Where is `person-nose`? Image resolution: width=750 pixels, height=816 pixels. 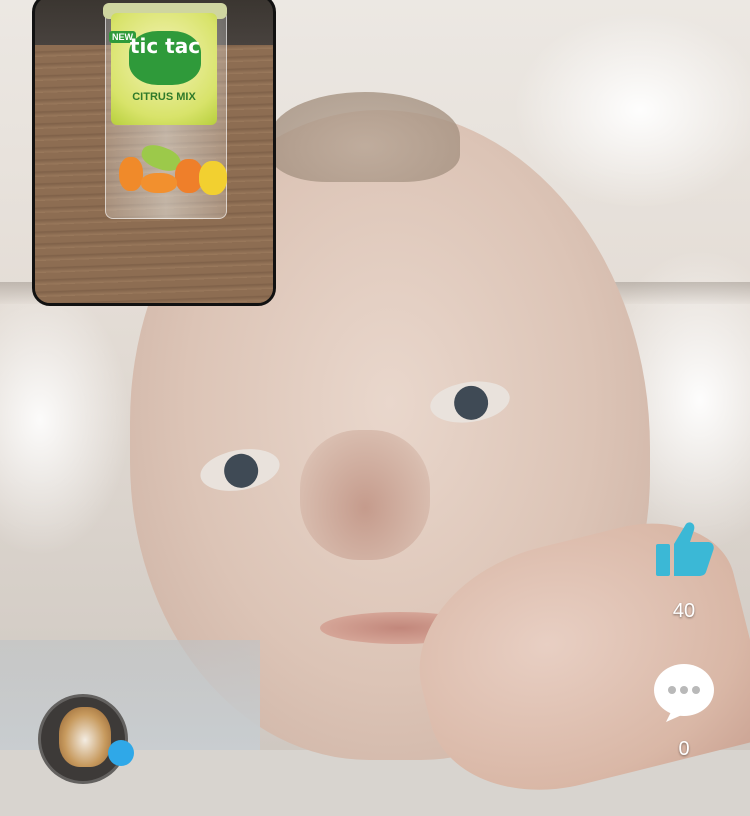
person-nose is located at coordinates (365, 495).